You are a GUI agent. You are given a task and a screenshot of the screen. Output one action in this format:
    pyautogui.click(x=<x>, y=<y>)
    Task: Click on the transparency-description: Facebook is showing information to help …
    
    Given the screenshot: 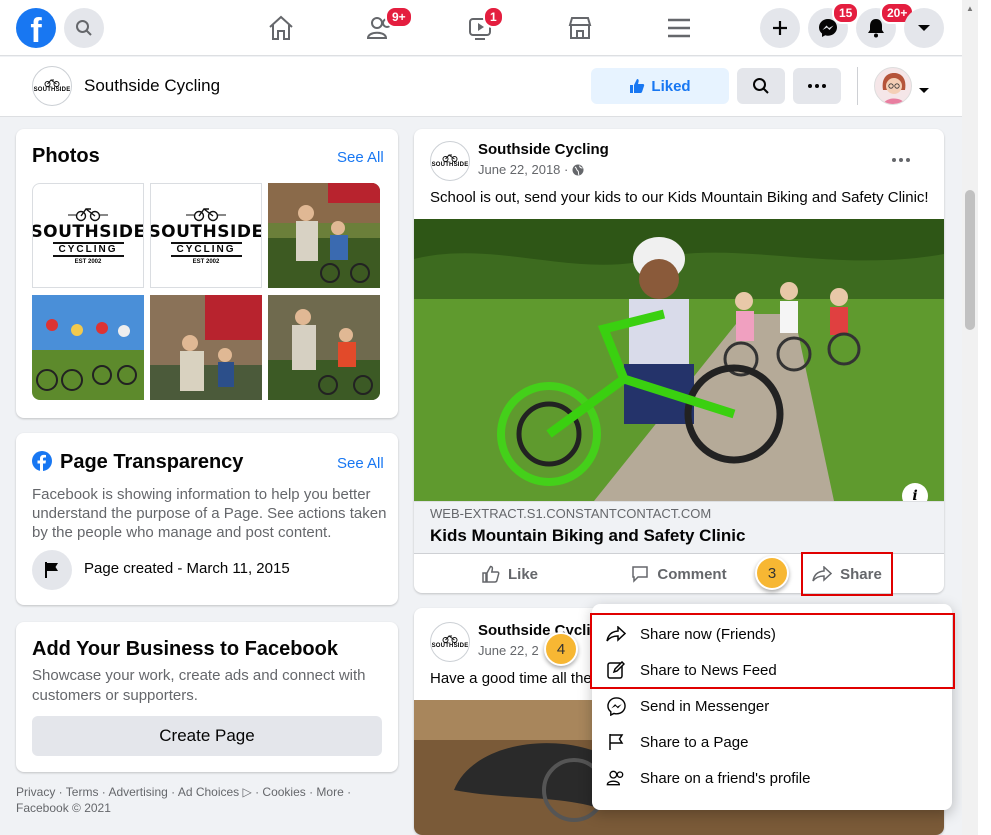 What is the action you would take?
    pyautogui.click(x=209, y=513)
    